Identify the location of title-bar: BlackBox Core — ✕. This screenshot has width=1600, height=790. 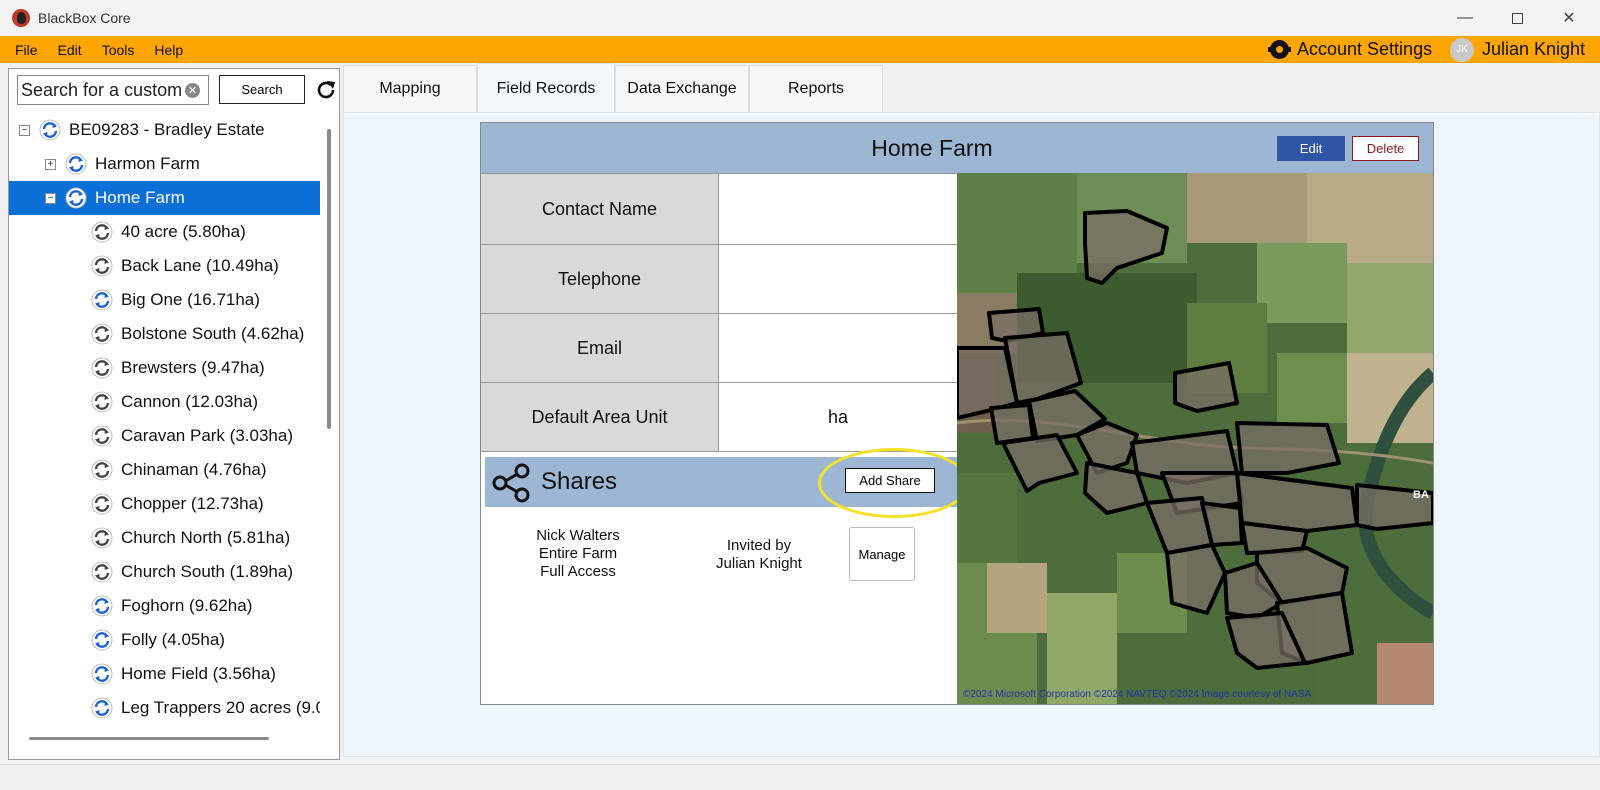
(800, 18).